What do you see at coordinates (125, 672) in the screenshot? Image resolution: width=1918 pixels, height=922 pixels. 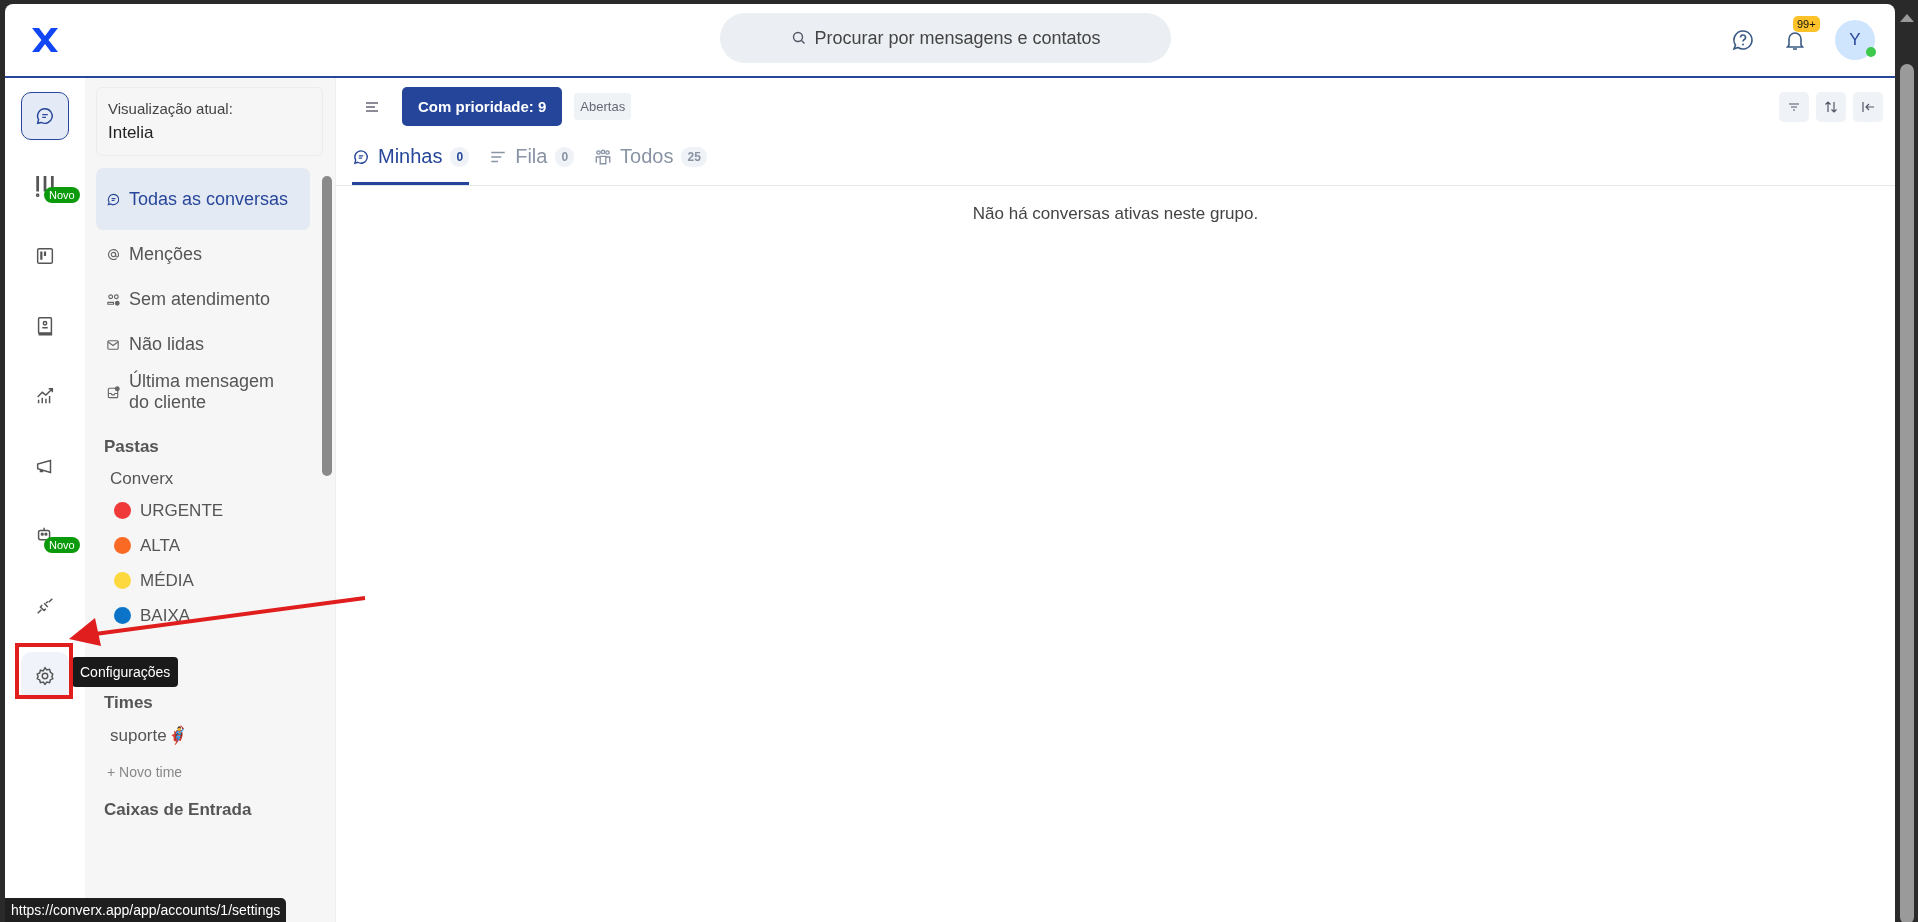 I see `tooltip: Configurações` at bounding box center [125, 672].